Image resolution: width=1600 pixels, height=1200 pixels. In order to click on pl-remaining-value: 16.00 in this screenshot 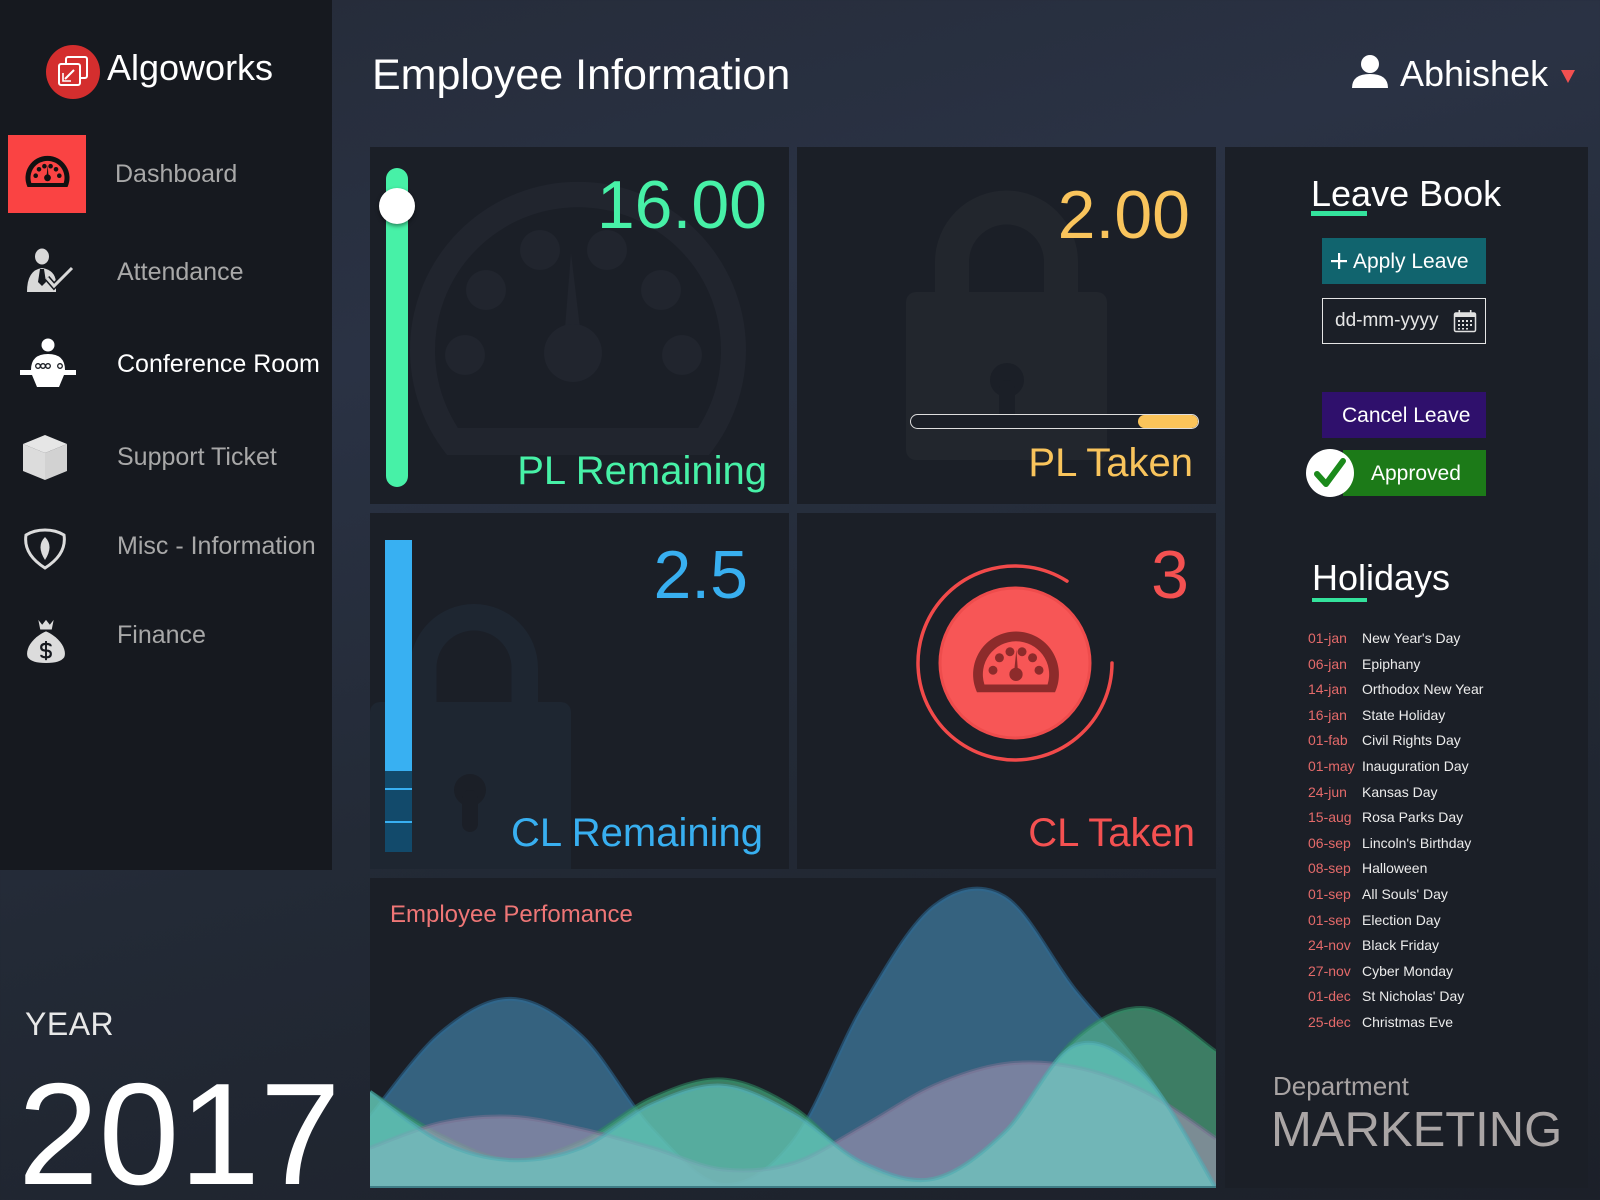, I will do `click(681, 205)`.